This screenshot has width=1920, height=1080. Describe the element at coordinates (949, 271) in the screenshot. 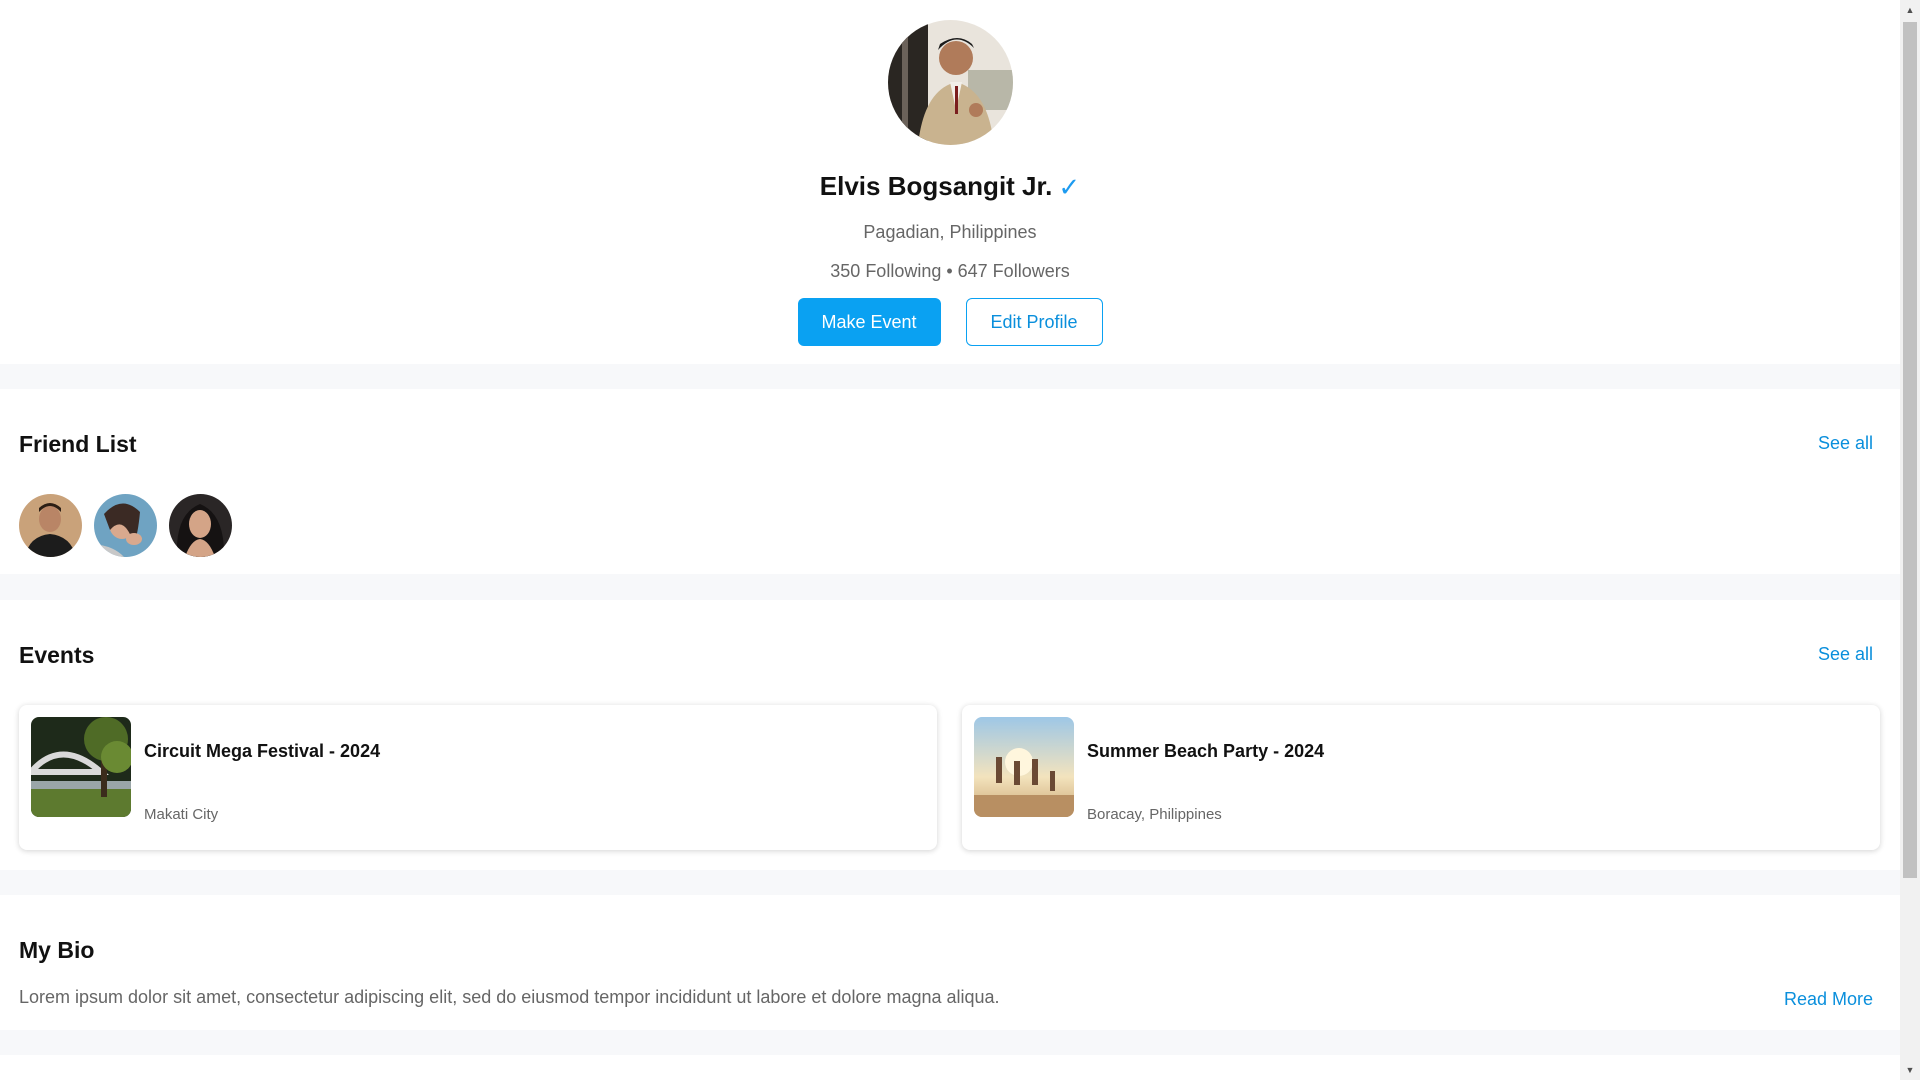

I see `follow-stats: 350 Following • 647 Followers` at that location.